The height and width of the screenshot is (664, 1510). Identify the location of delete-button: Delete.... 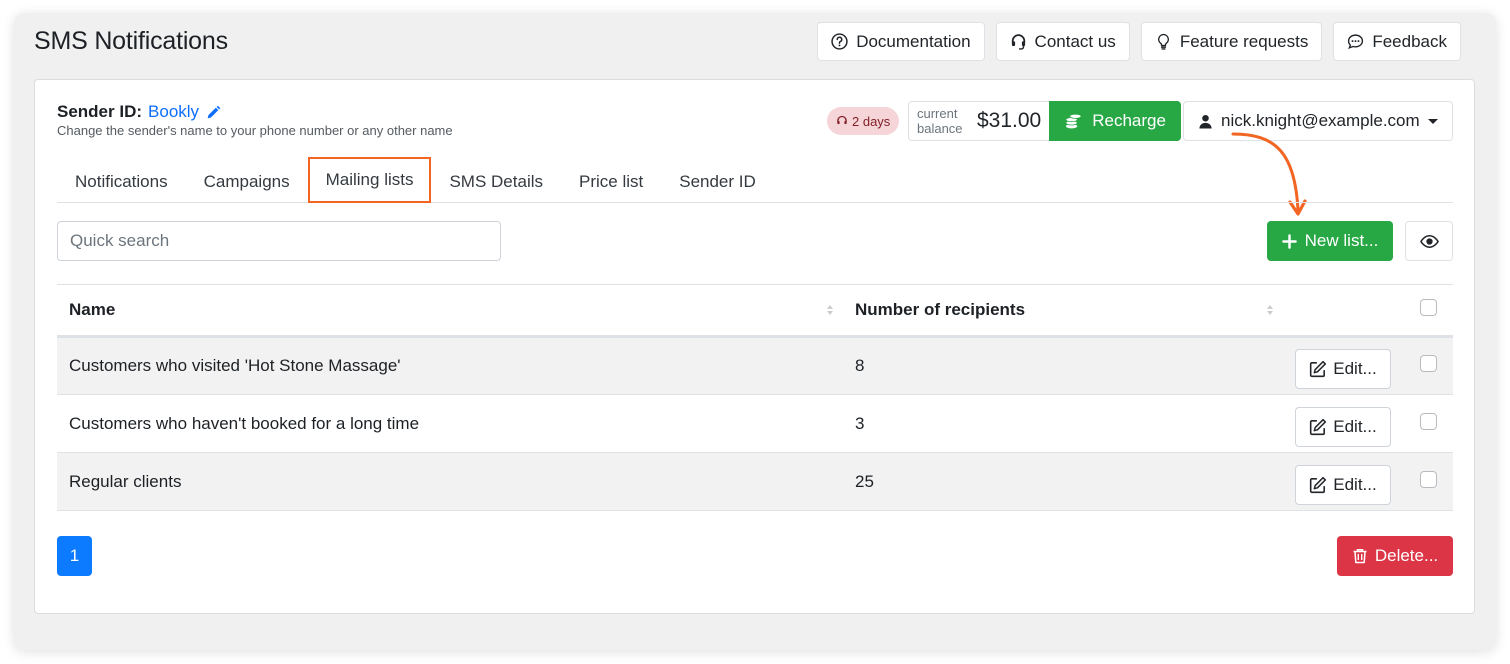
(1395, 556).